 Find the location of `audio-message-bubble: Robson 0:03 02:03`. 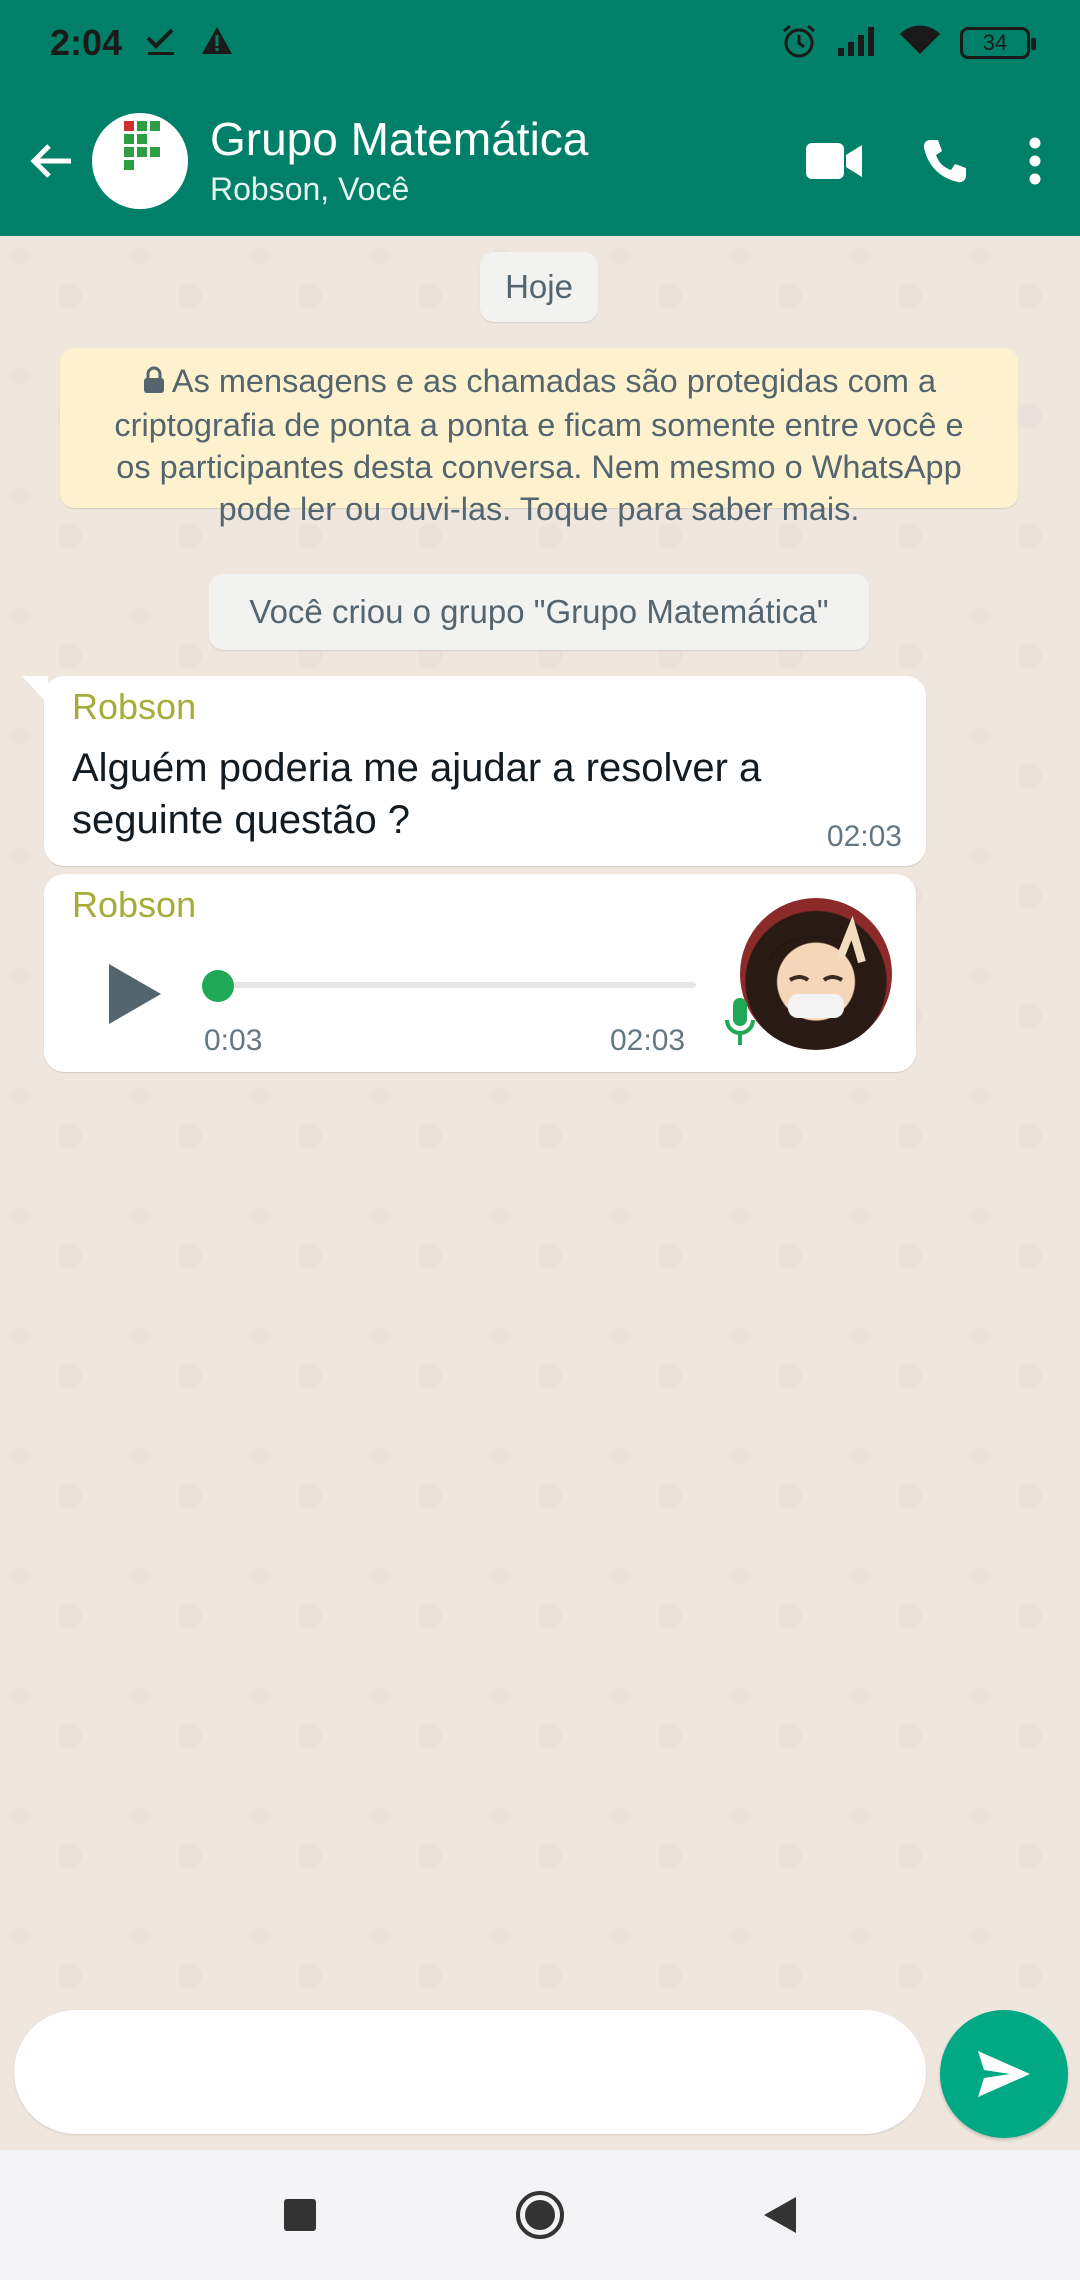

audio-message-bubble: Robson 0:03 02:03 is located at coordinates (480, 973).